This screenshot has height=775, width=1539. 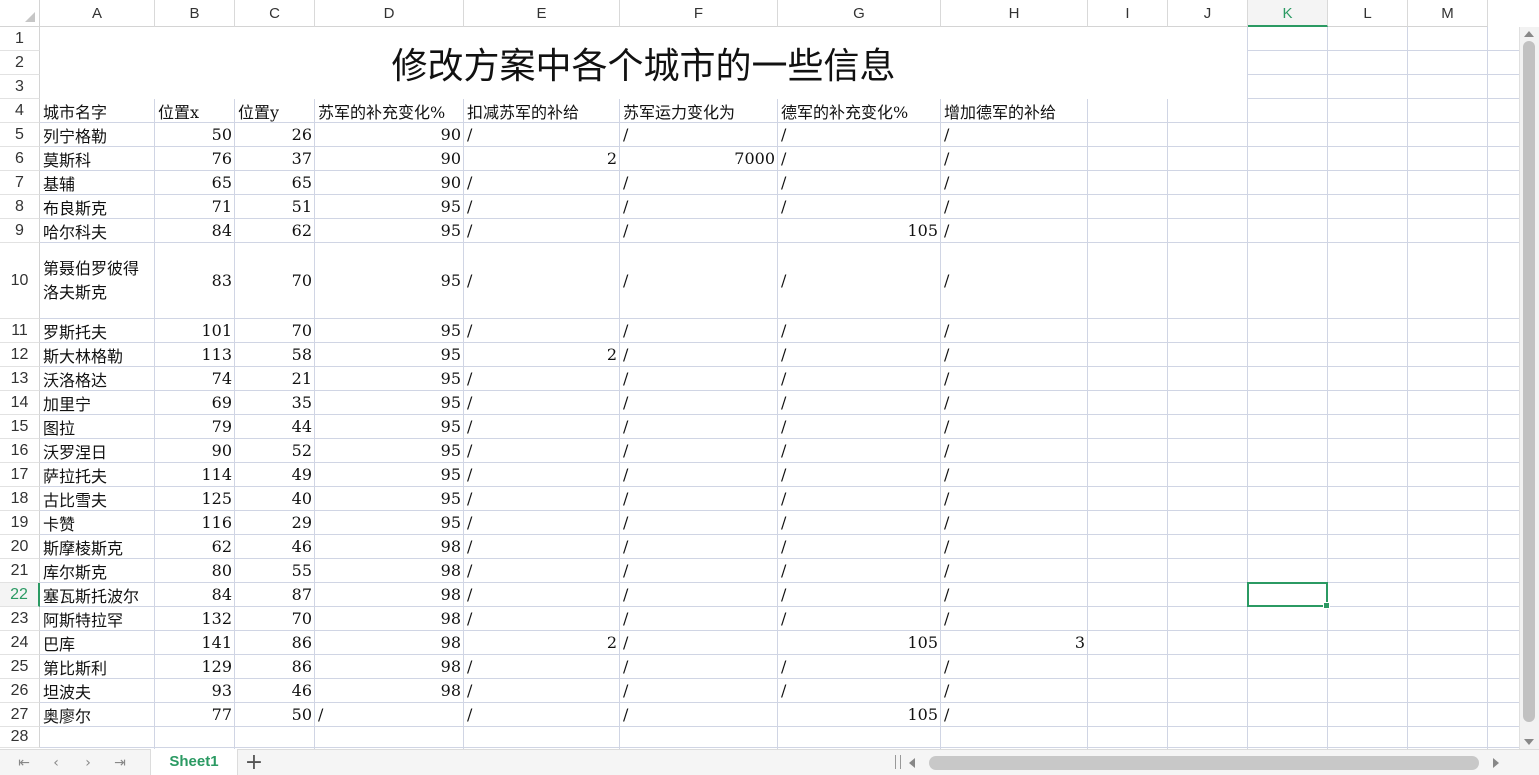 I want to click on city-name-cell: 奥廖尔, so click(x=97, y=714).